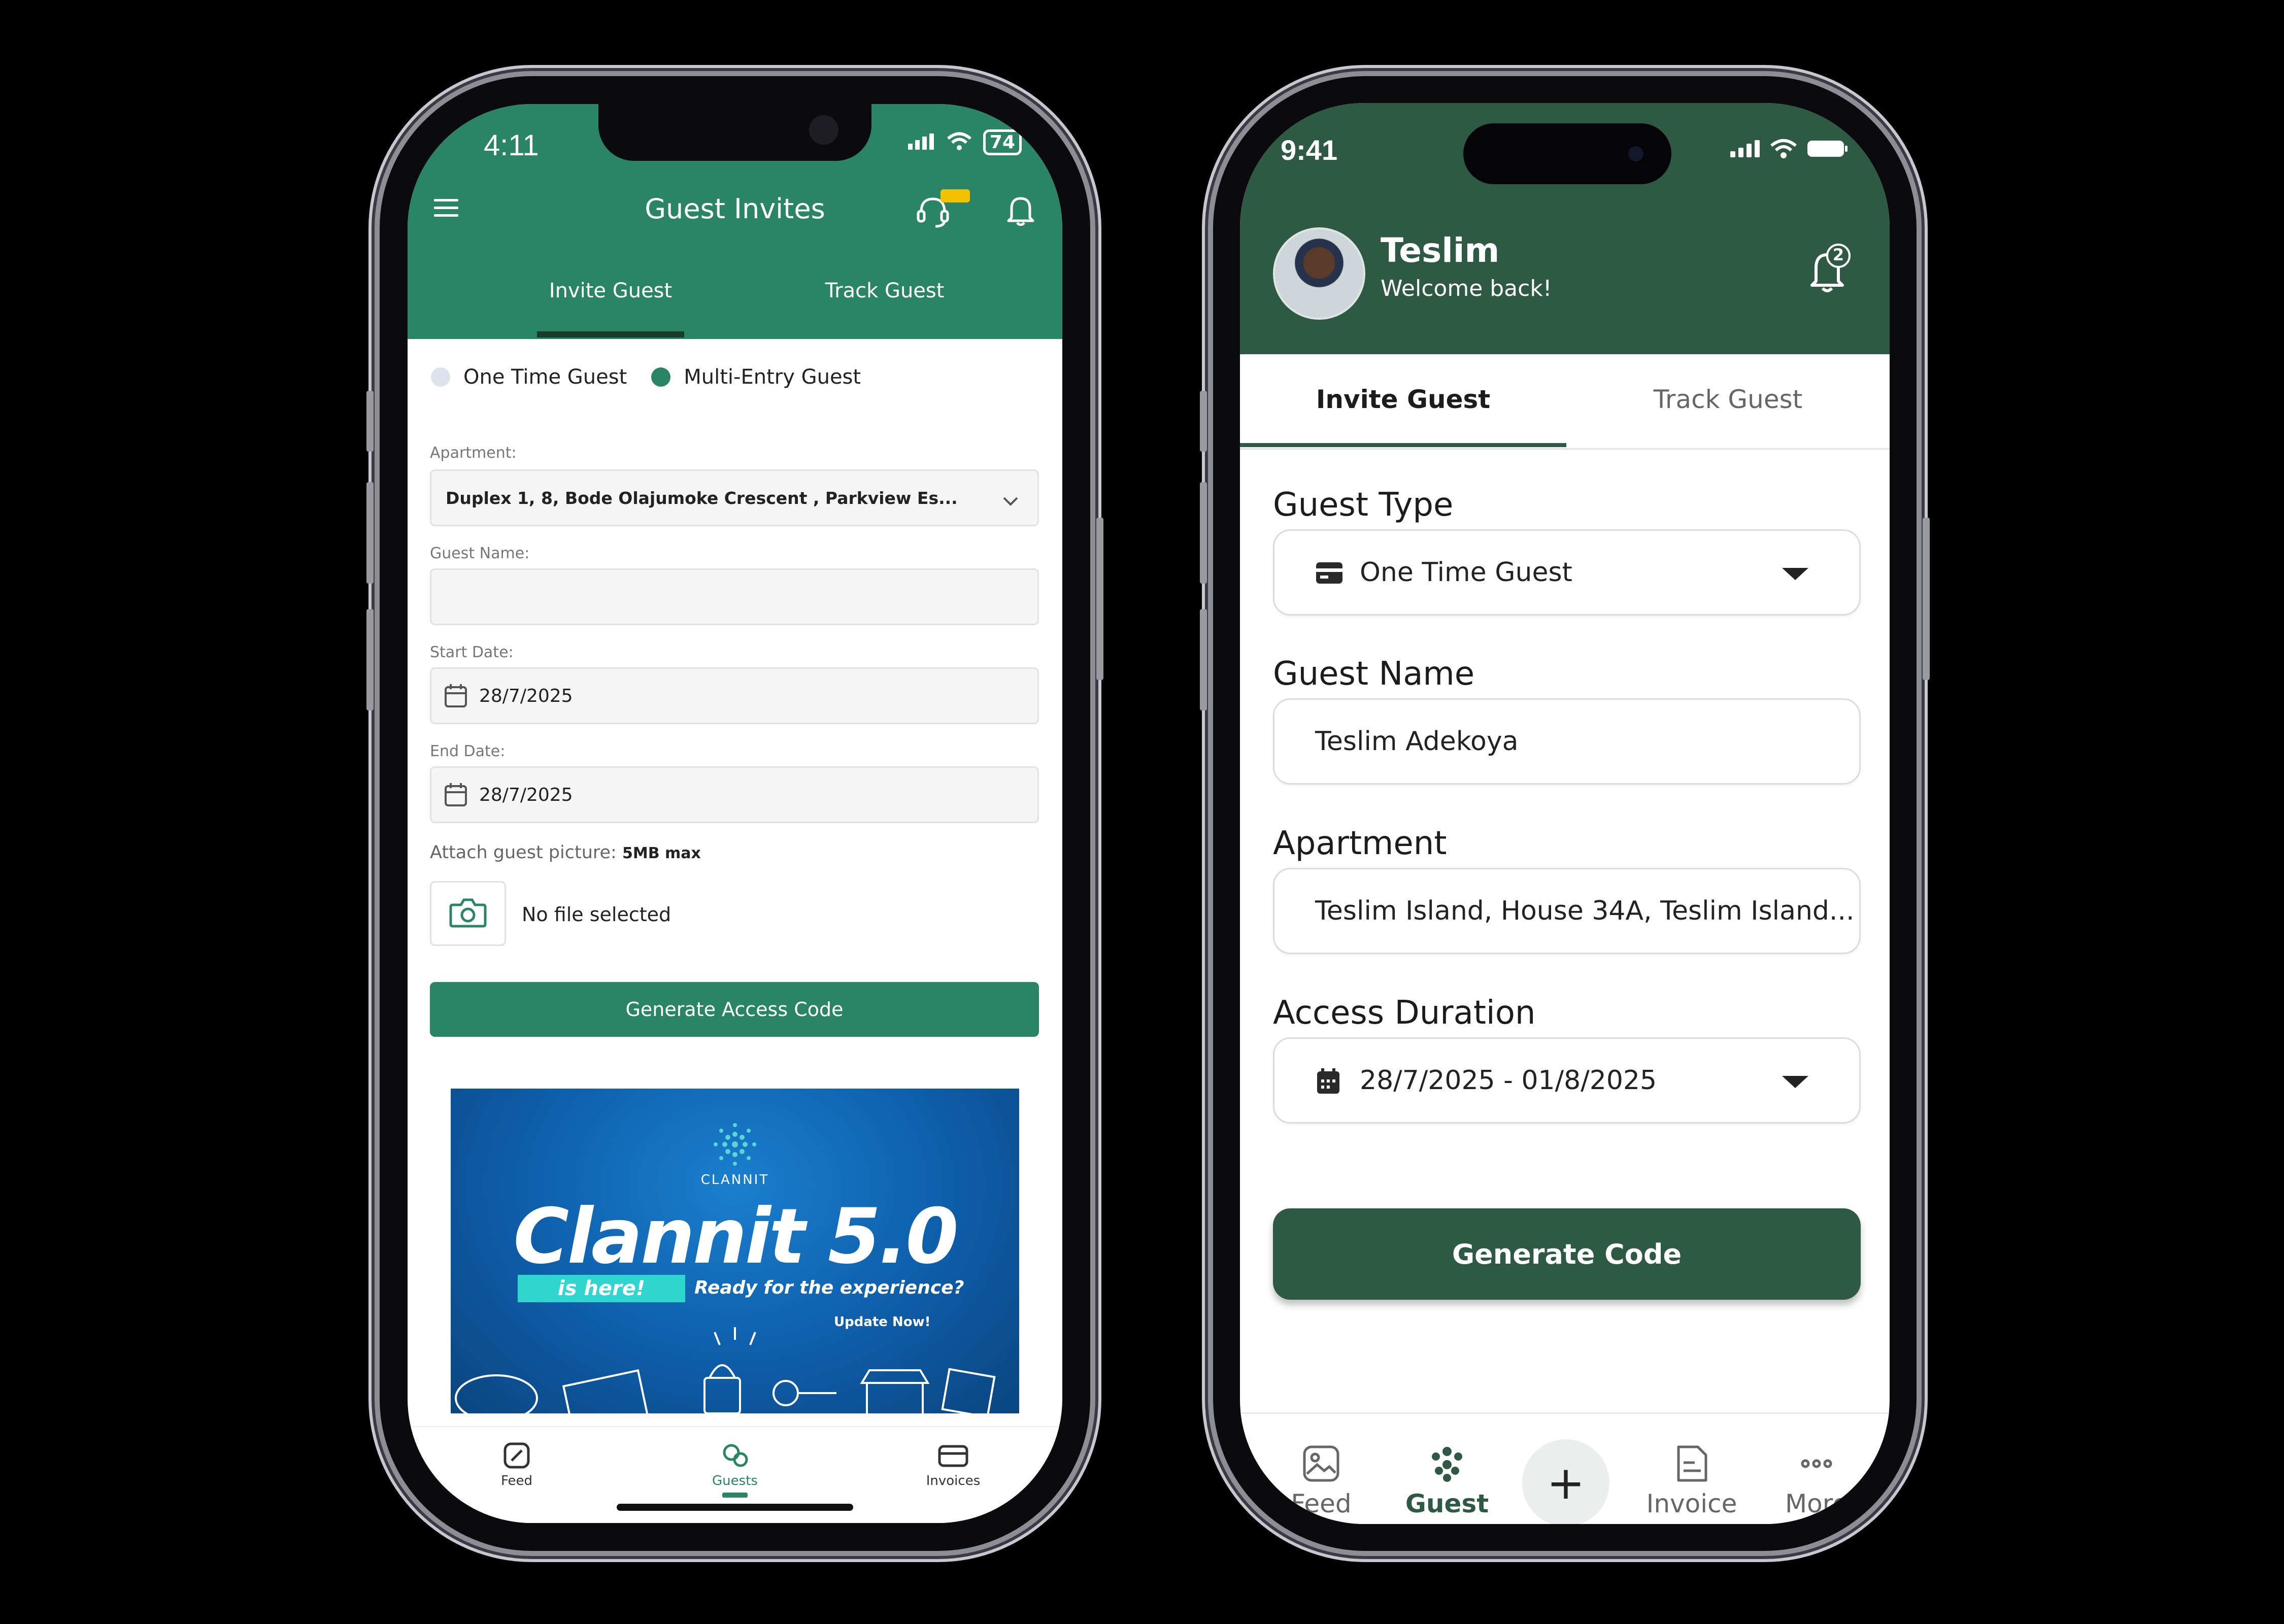 The width and height of the screenshot is (2284, 1624). What do you see at coordinates (601, 1288) in the screenshot?
I see `banner-tag: is here!` at bounding box center [601, 1288].